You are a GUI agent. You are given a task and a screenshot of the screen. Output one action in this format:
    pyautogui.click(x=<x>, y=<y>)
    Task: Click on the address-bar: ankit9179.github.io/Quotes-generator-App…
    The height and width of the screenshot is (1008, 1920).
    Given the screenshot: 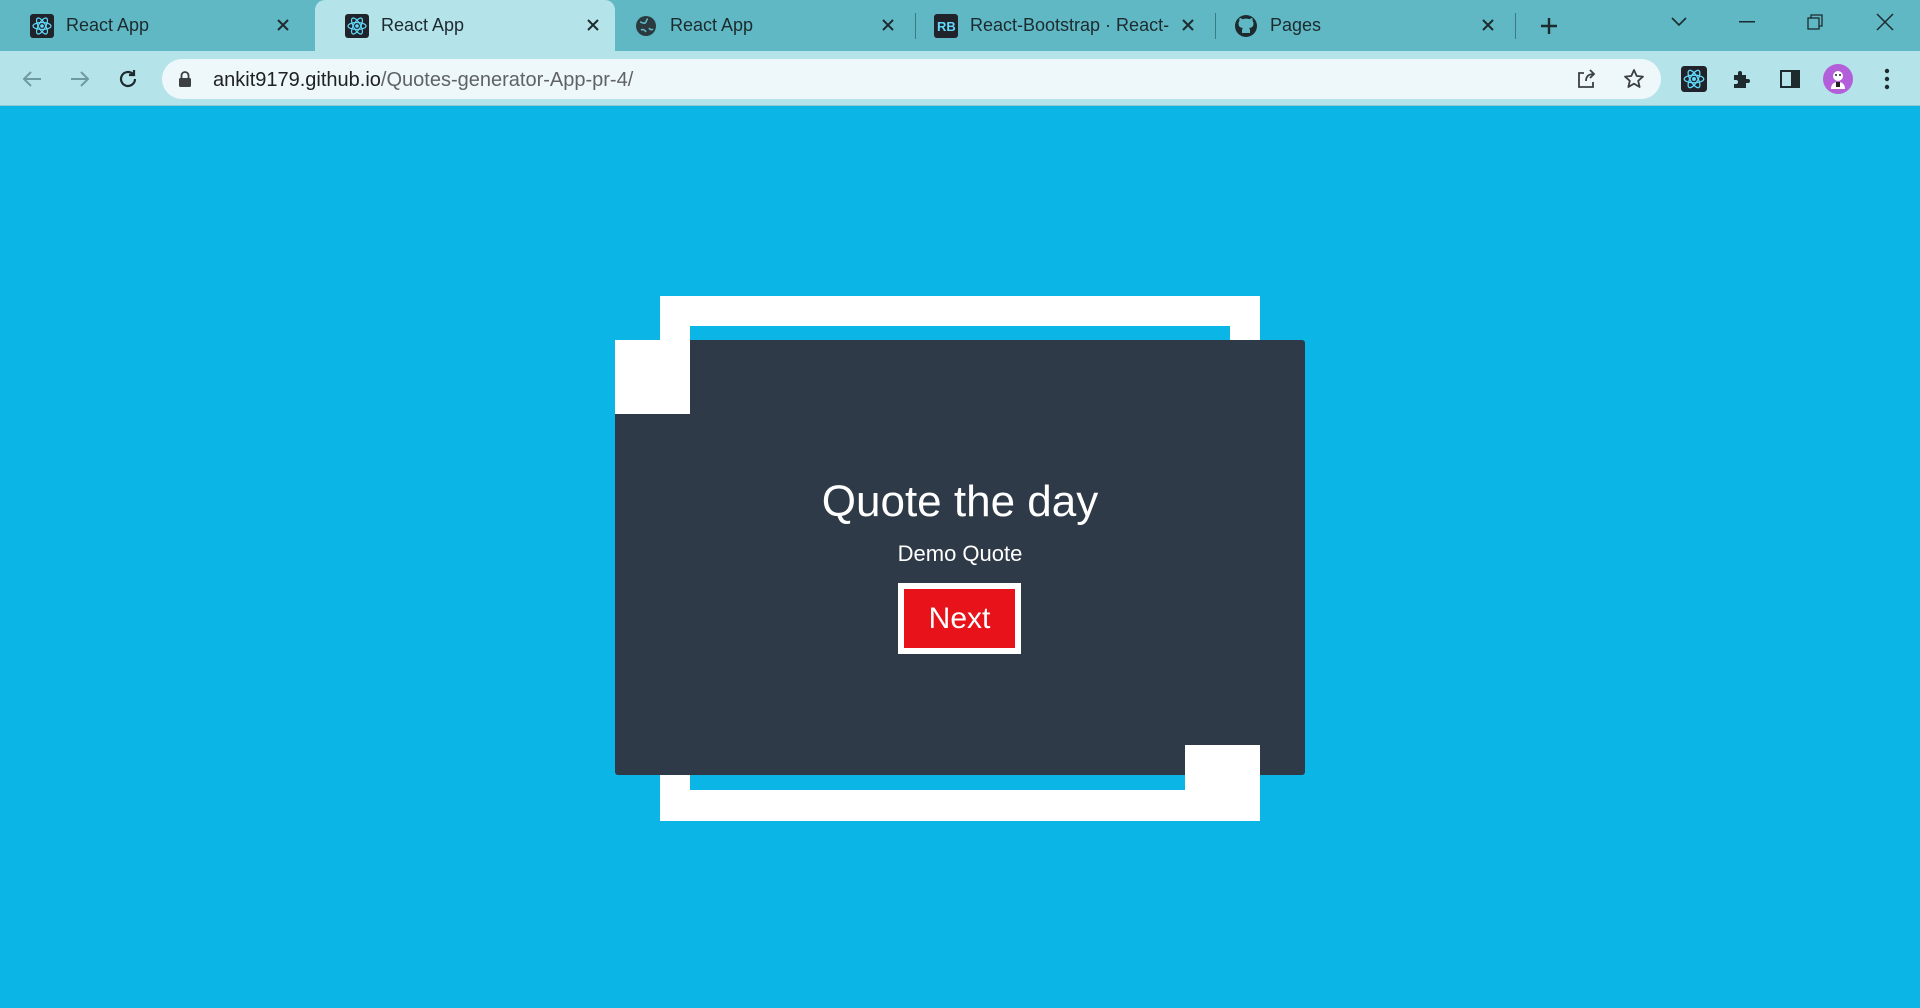 What is the action you would take?
    pyautogui.click(x=911, y=79)
    